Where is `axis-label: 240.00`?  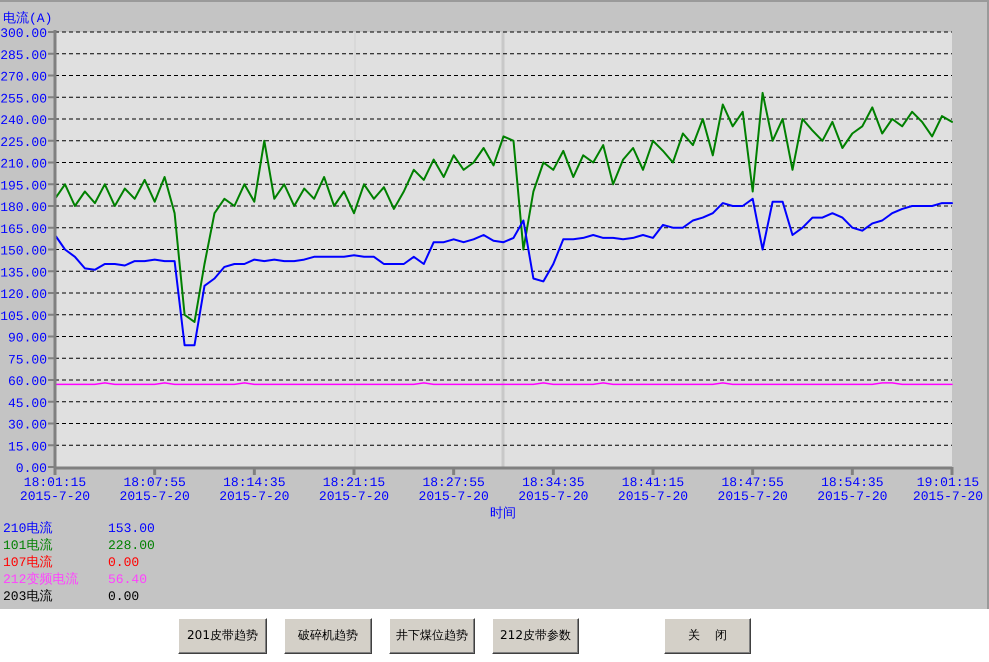
axis-label: 240.00 is located at coordinates (23, 120).